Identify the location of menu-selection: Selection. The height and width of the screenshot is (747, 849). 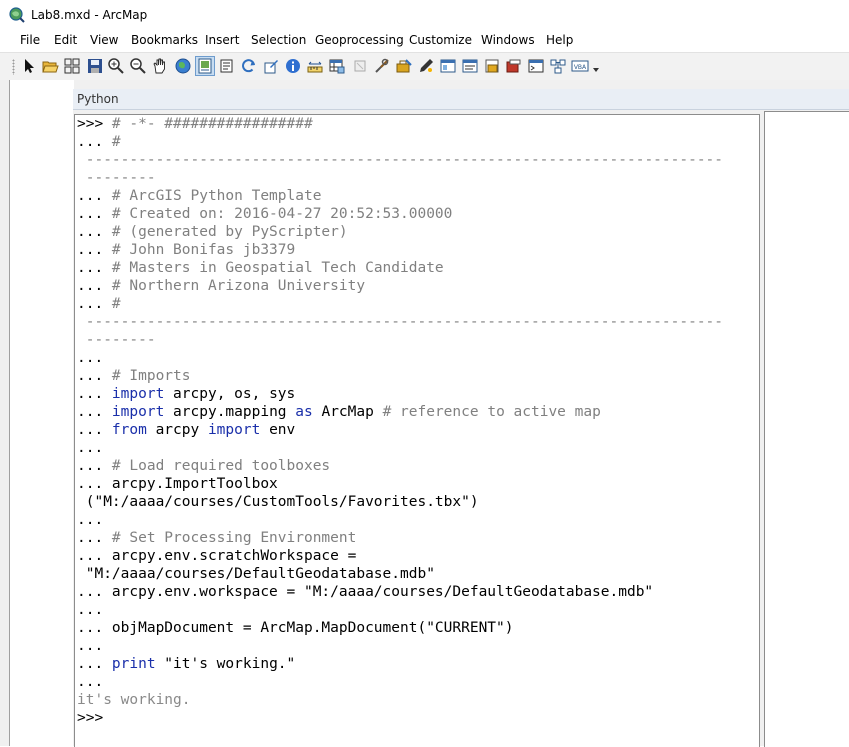
(278, 40).